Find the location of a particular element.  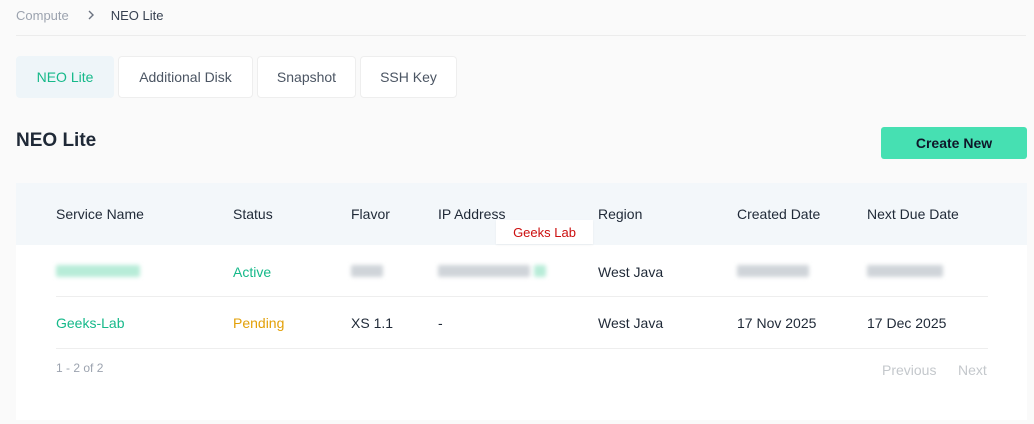

tab-snapshot: Snapshot is located at coordinates (306, 77).